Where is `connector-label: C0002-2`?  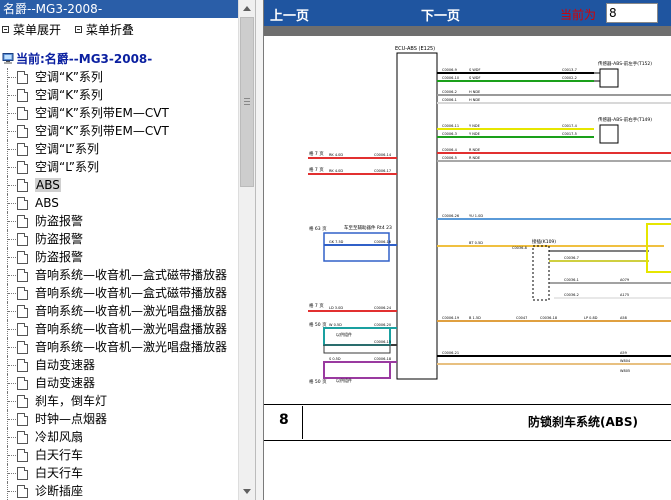
connector-label: C0002-2 is located at coordinates (569, 78).